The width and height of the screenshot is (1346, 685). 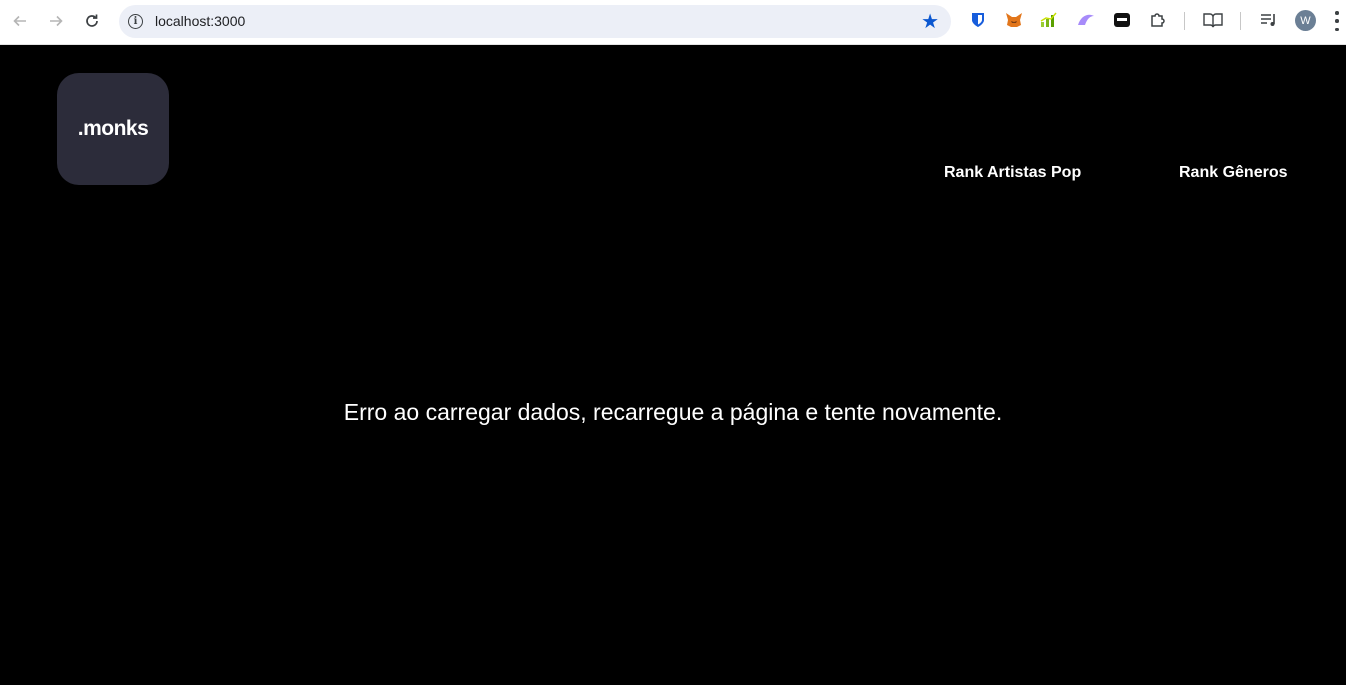 I want to click on browser-toolbar: i localhost:3000 ★ W, so click(x=673, y=22).